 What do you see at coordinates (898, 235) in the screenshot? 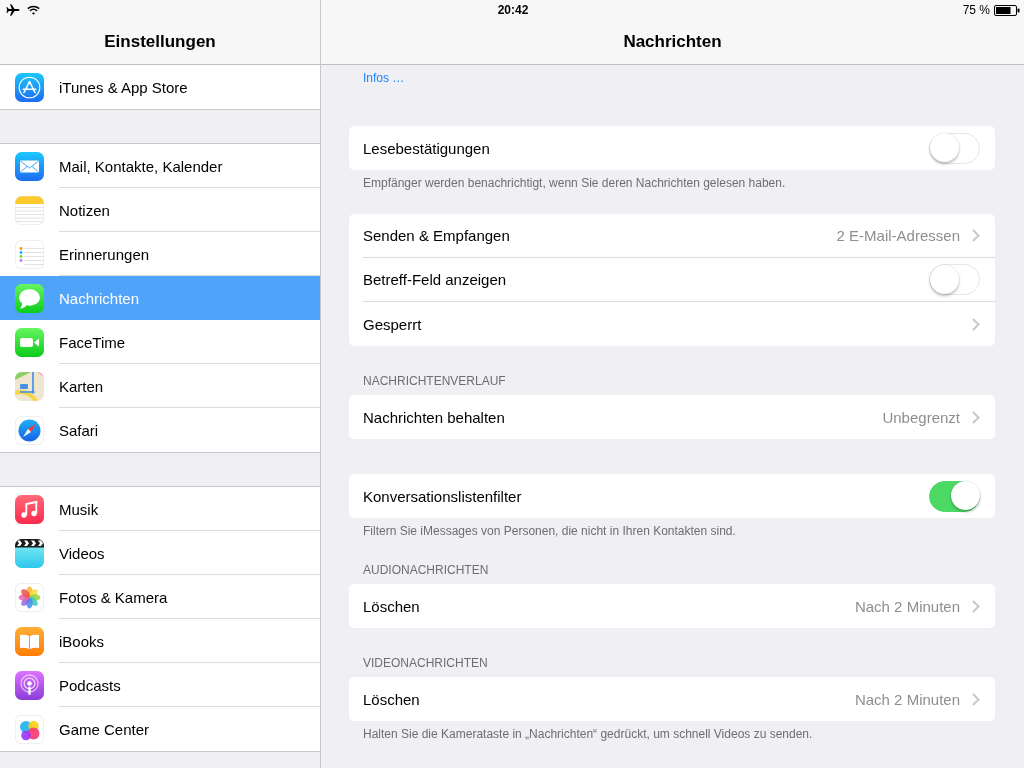
I see `row-value: 2 E-Mail-Adressen` at bounding box center [898, 235].